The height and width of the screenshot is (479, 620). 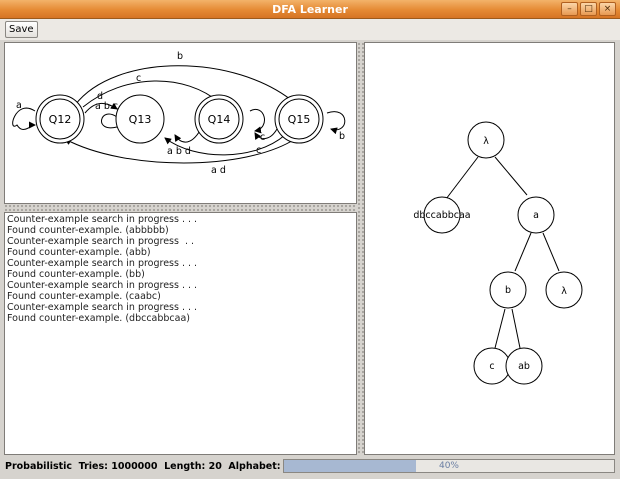 I want to click on edge-label: a b d, so click(x=179, y=151).